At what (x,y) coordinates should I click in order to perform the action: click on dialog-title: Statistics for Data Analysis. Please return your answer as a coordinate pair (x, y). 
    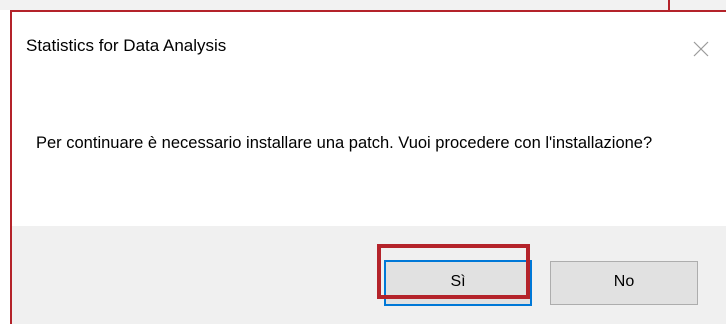
    Looking at the image, I should click on (126, 45).